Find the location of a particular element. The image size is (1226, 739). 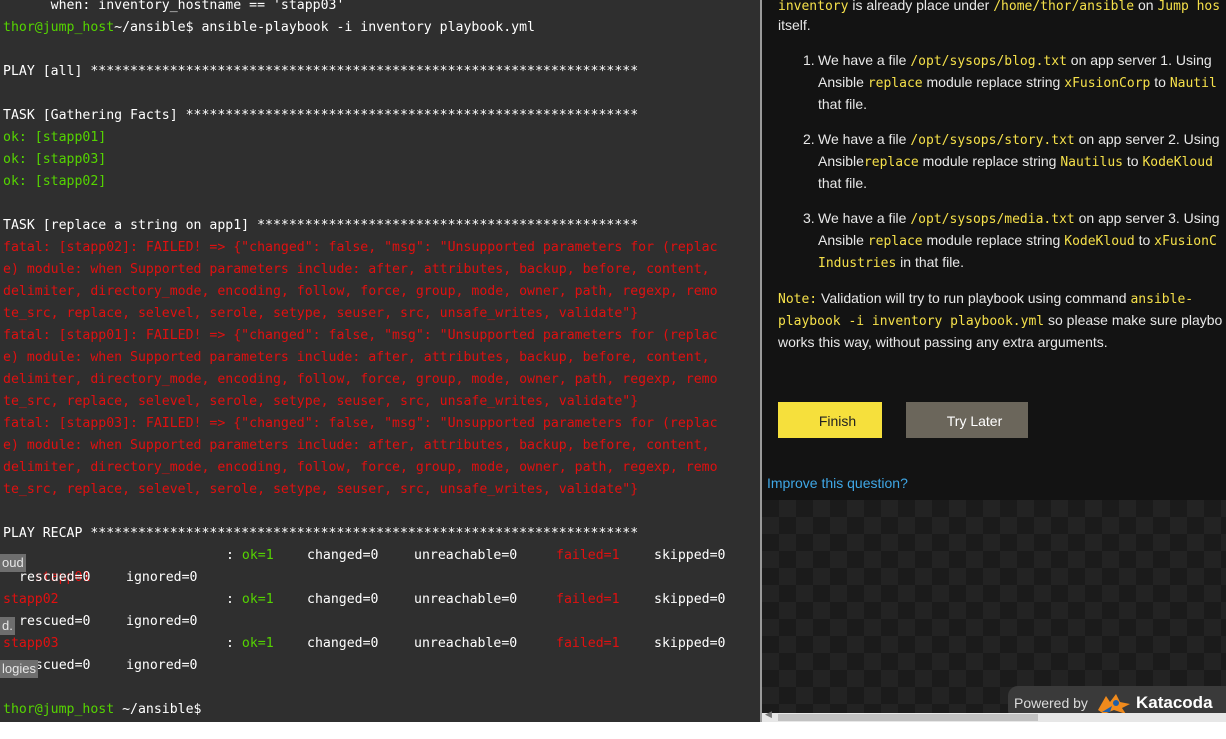

inline-code: Nautilus is located at coordinates (1091, 162).